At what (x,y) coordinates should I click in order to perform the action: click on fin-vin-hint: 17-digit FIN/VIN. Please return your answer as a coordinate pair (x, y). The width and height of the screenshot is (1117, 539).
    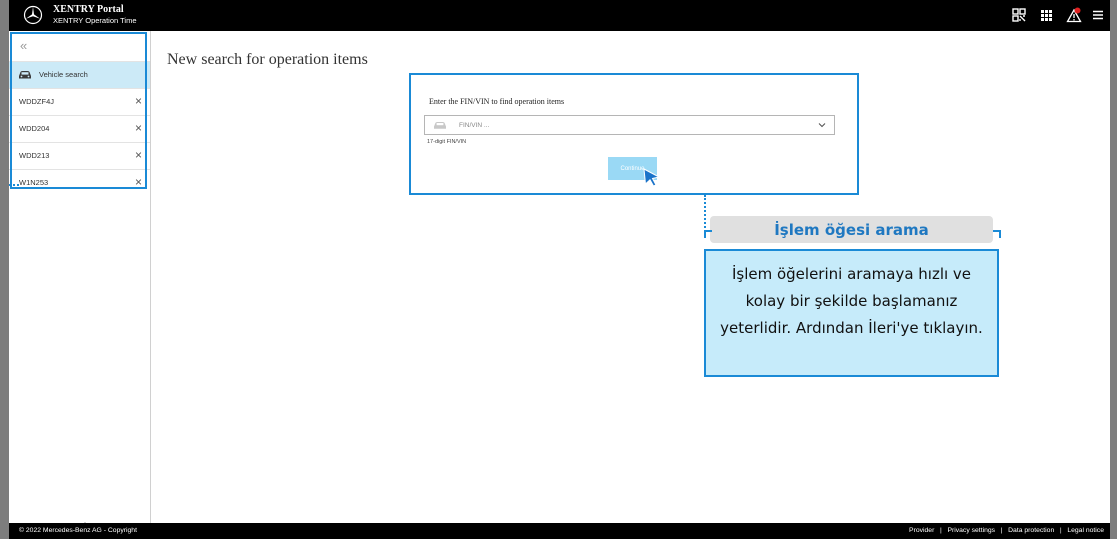
    Looking at the image, I should click on (447, 142).